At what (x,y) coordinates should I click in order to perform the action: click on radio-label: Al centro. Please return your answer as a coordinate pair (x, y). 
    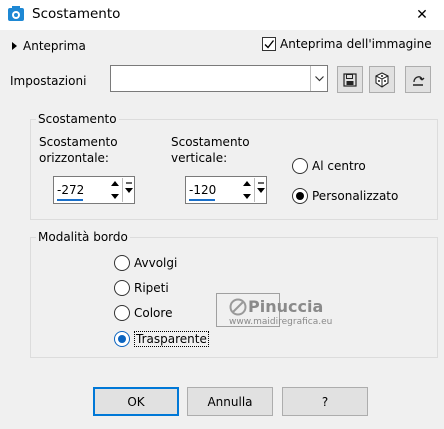
    Looking at the image, I should click on (339, 166).